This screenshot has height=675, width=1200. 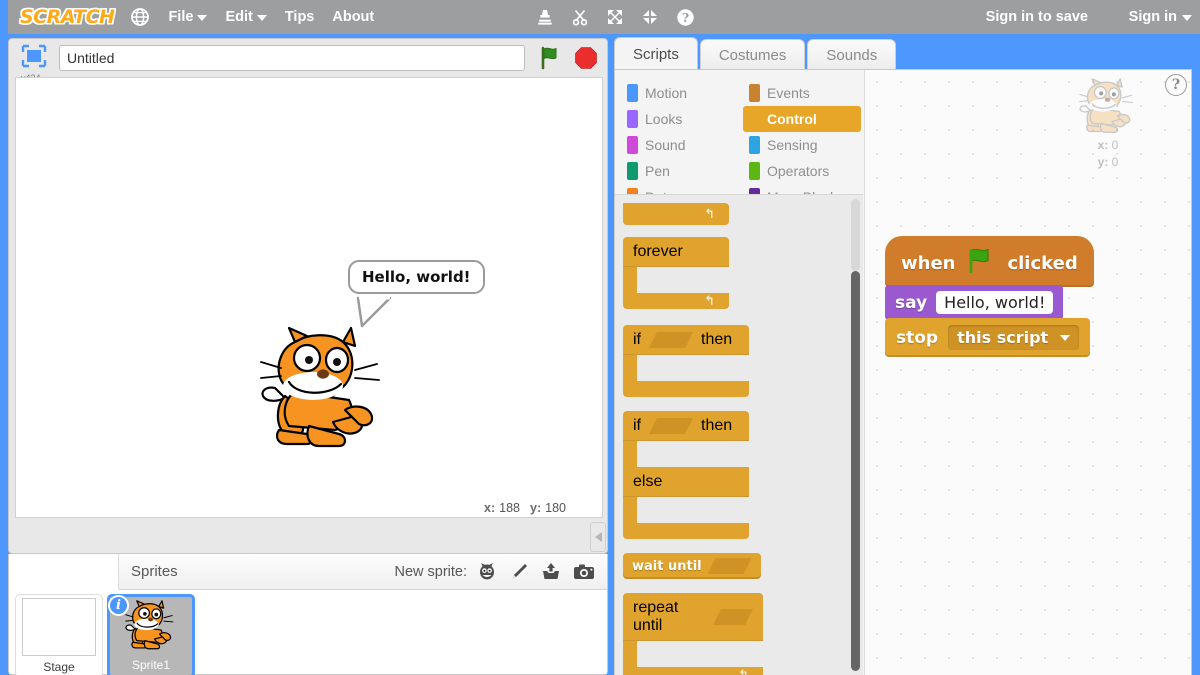 I want to click on block-say: say Hello, world!, so click(x=974, y=302).